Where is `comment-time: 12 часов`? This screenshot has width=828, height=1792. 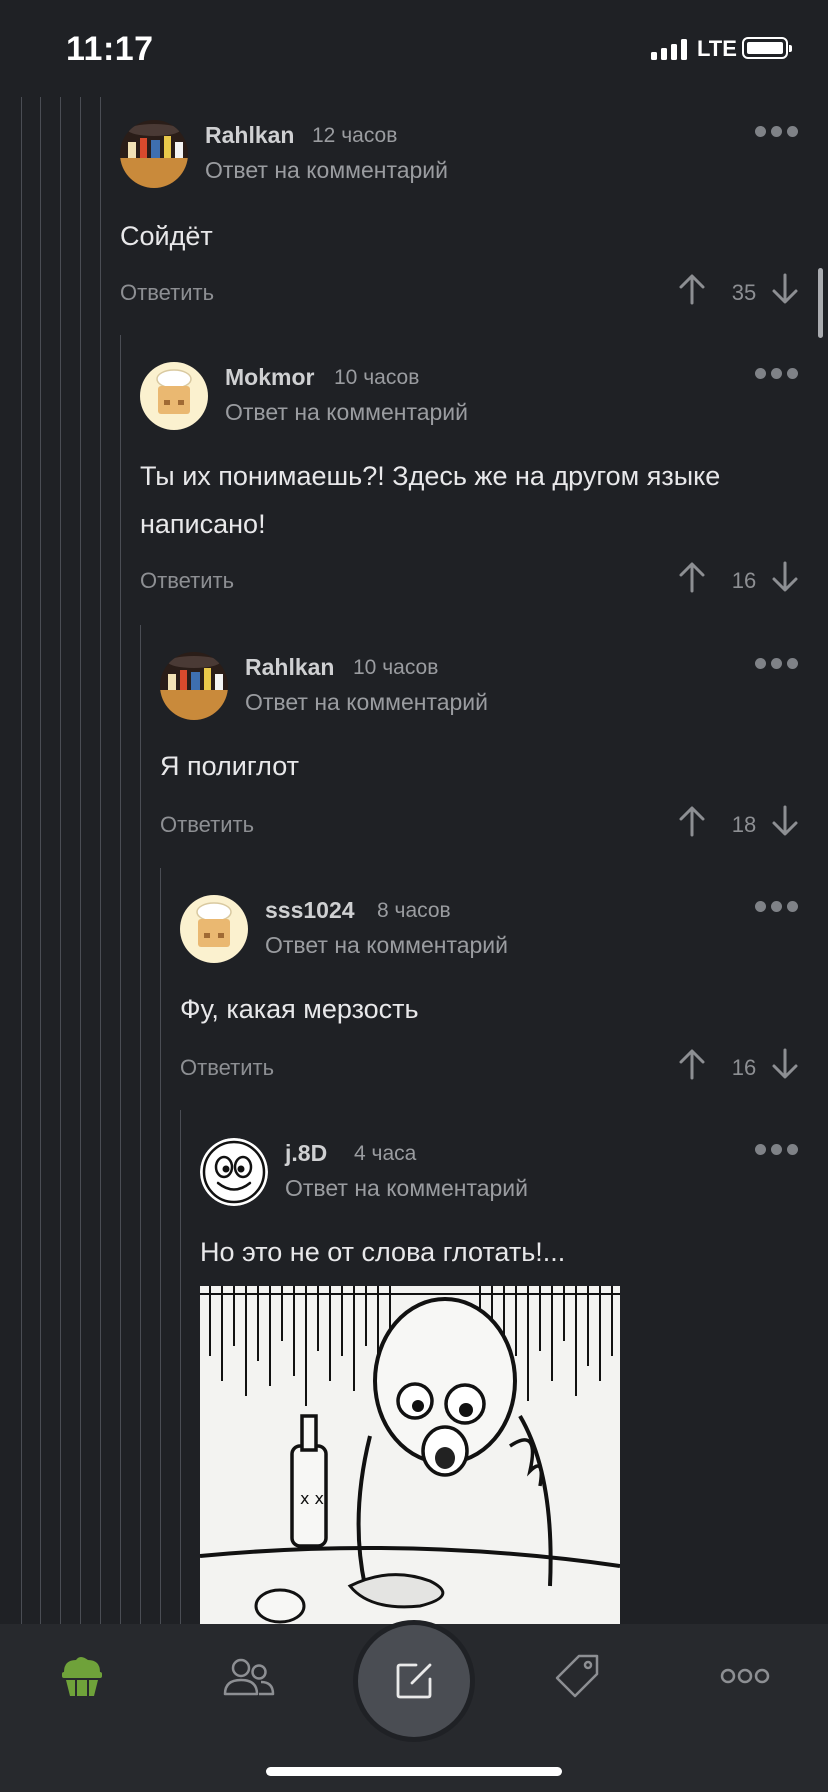 comment-time: 12 часов is located at coordinates (355, 135).